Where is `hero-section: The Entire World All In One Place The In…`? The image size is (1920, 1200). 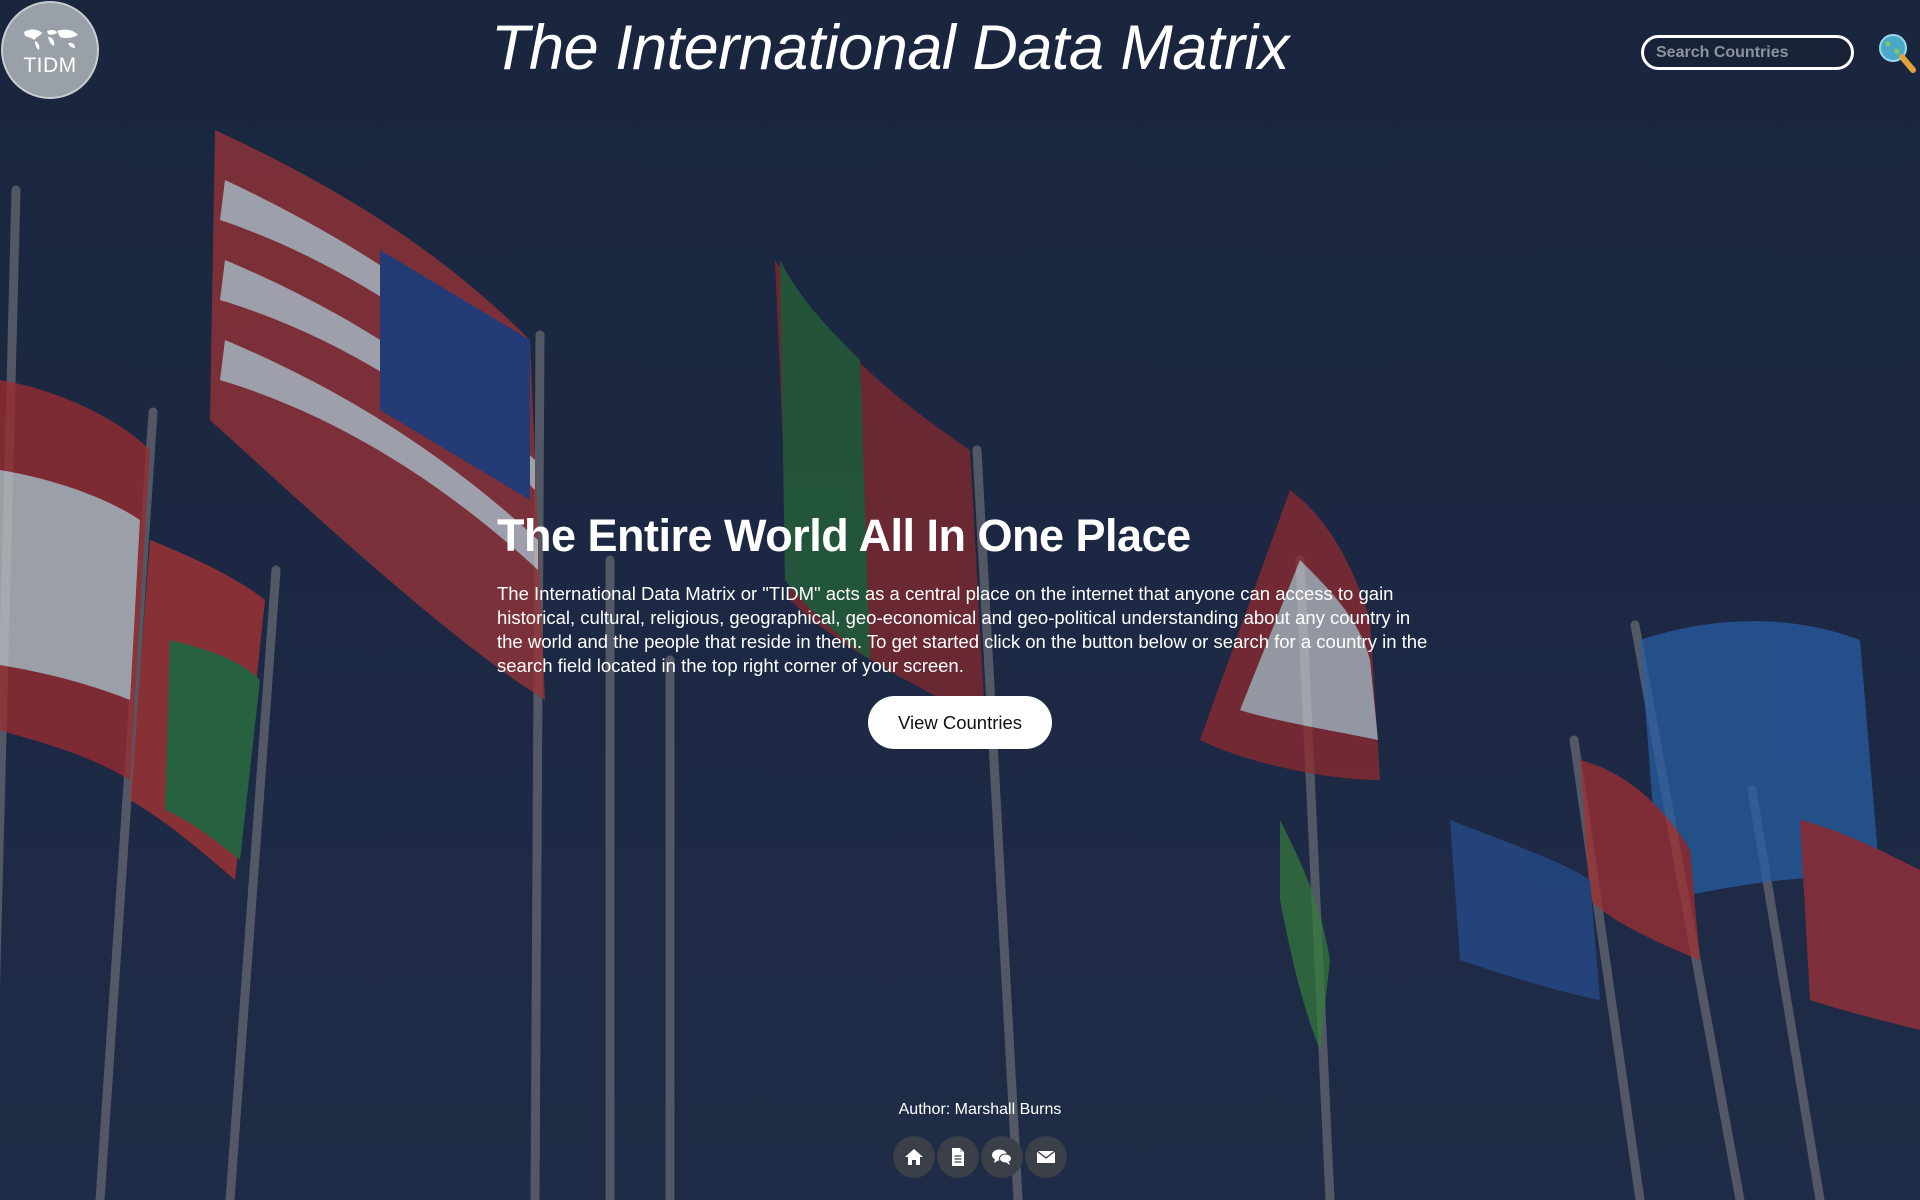
hero-section: The Entire World All In One Place The In… is located at coordinates (964, 594).